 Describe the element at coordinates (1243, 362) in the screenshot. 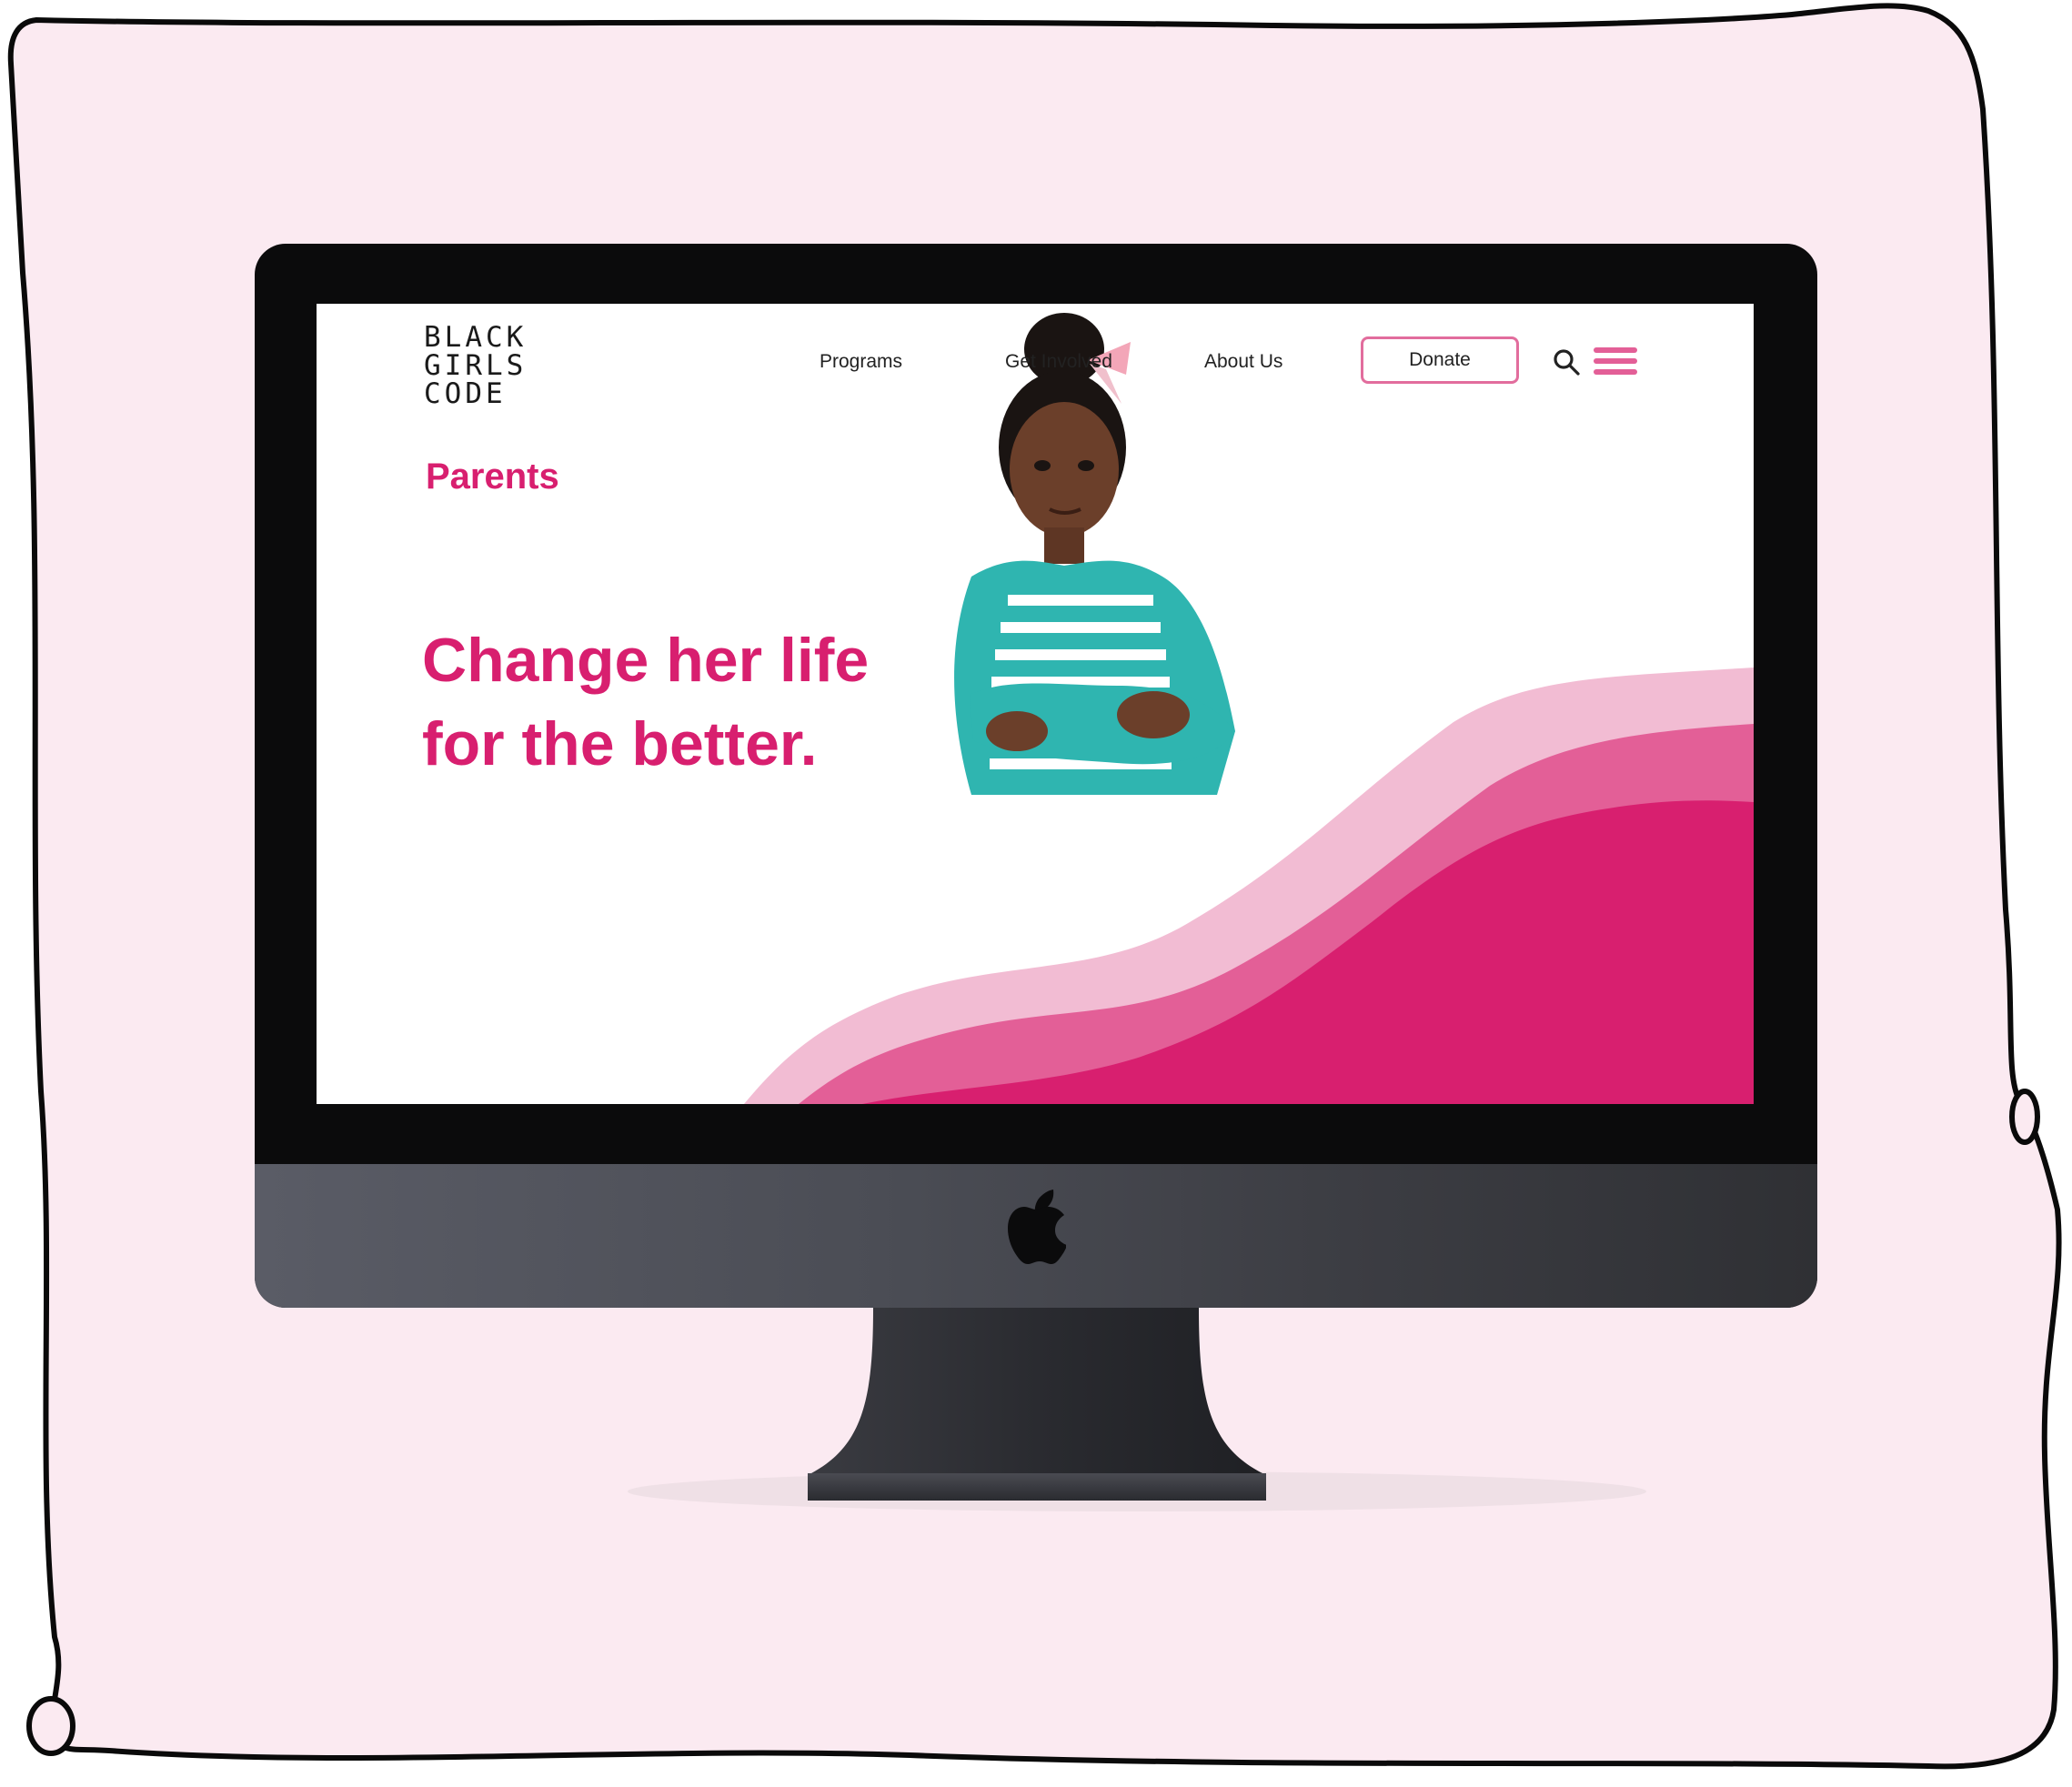

I see `nav-link-about-us: About Us` at that location.